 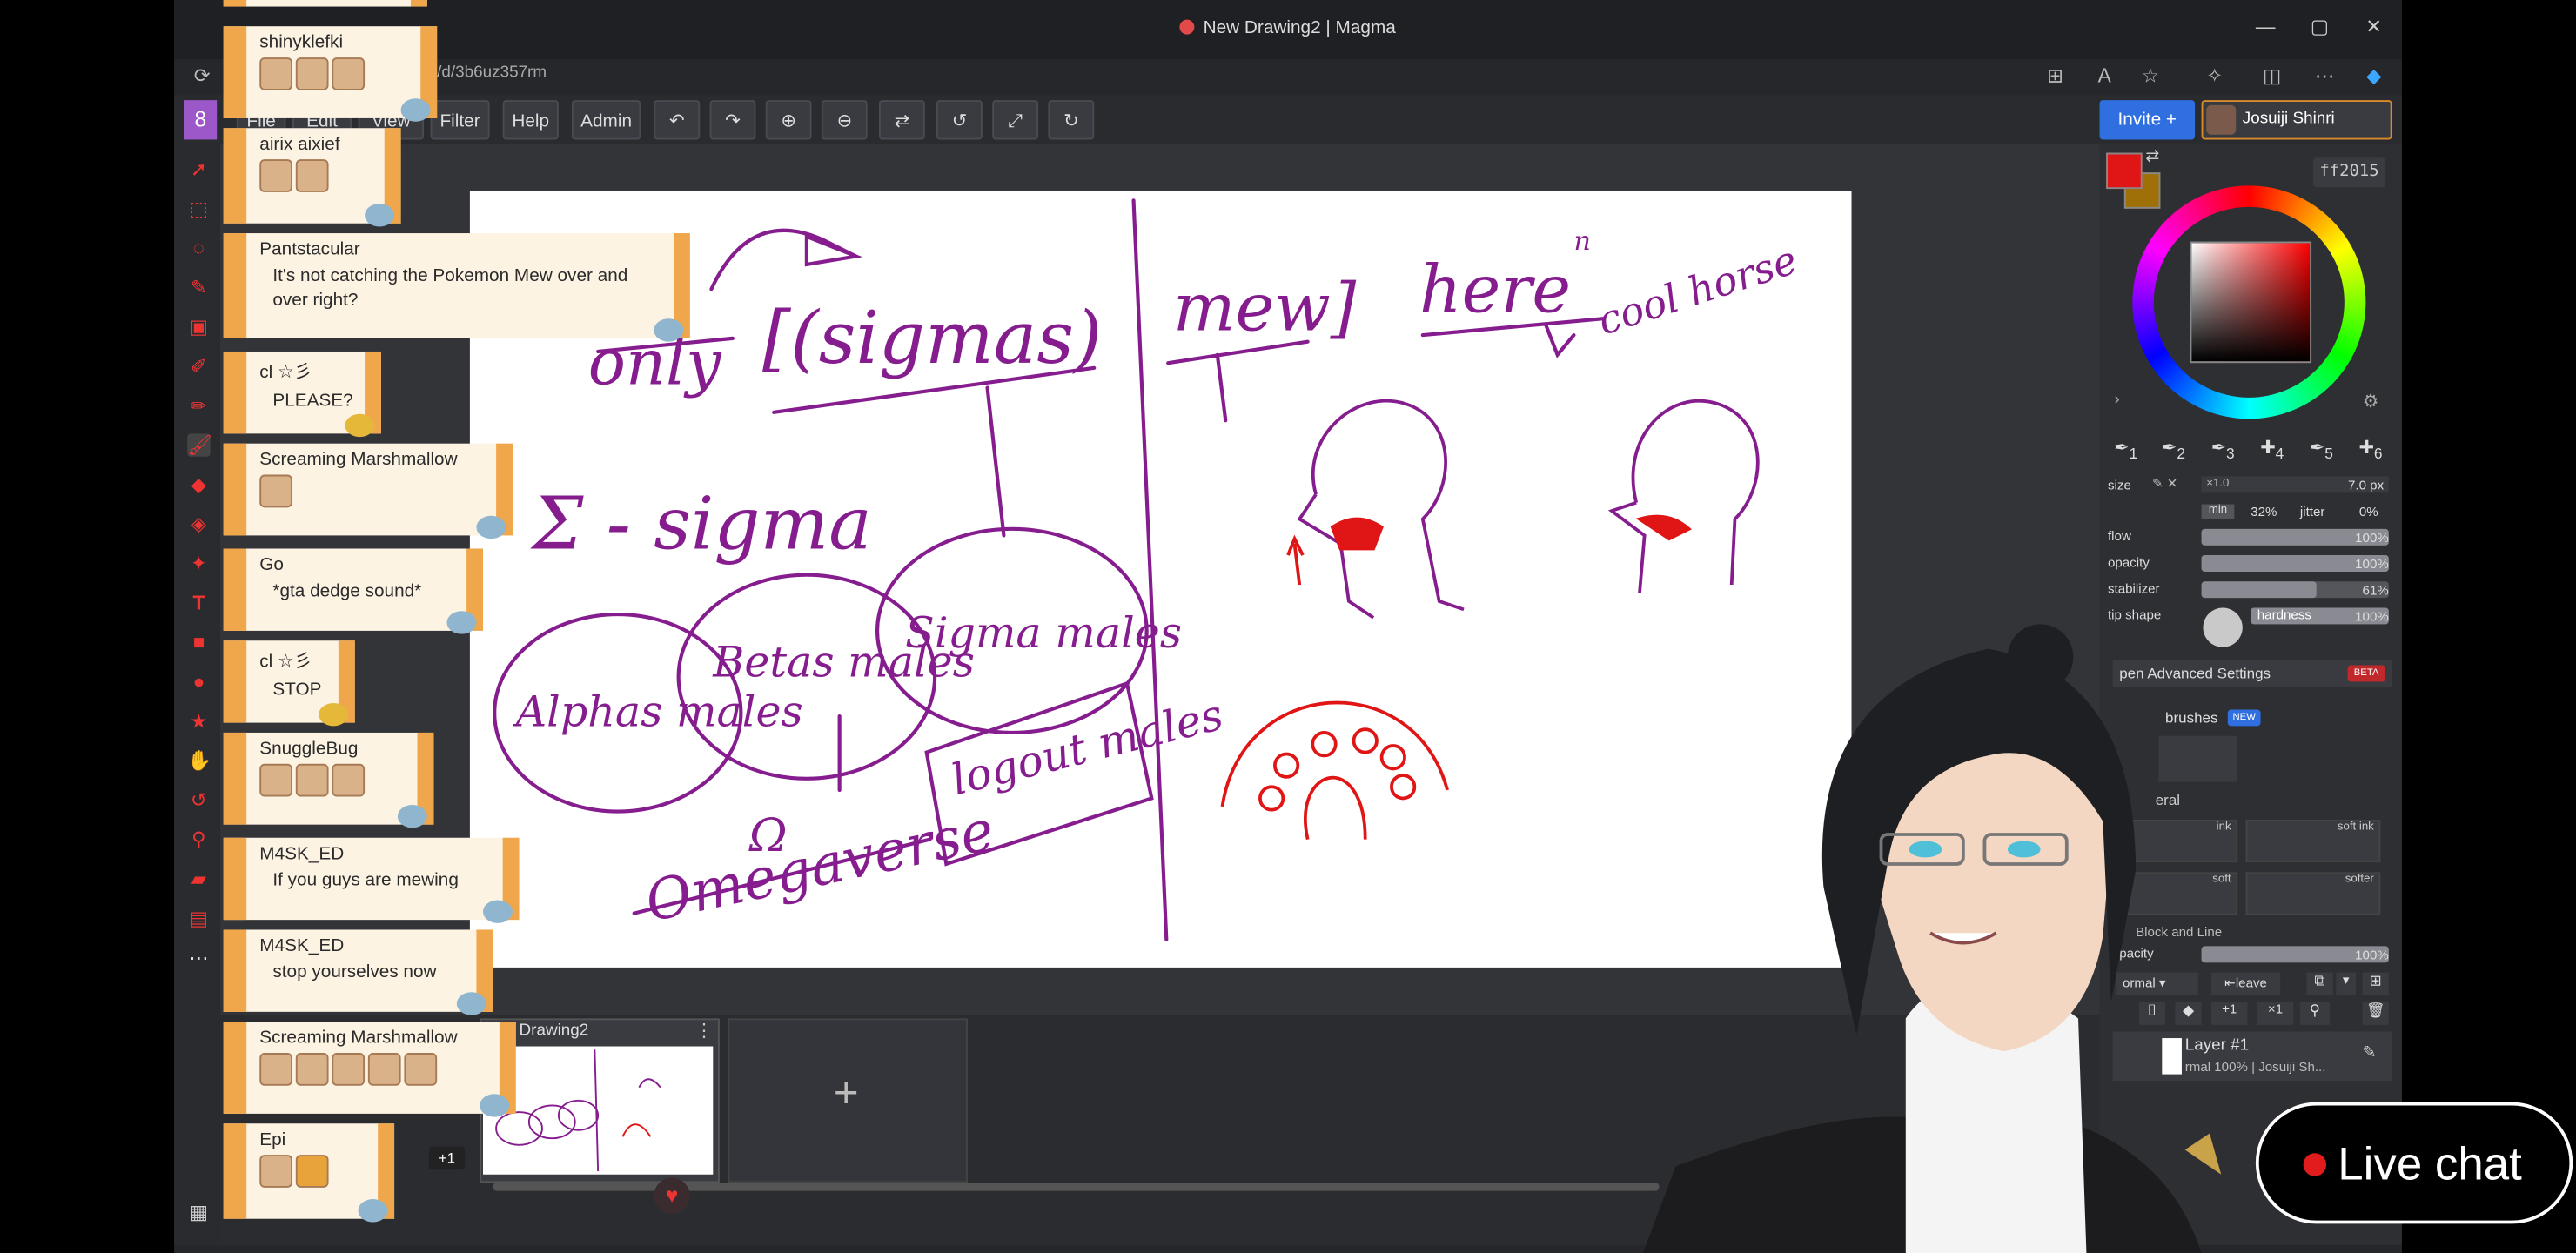 What do you see at coordinates (198, 287) in the screenshot?
I see `pen-tool-icon: ✎` at bounding box center [198, 287].